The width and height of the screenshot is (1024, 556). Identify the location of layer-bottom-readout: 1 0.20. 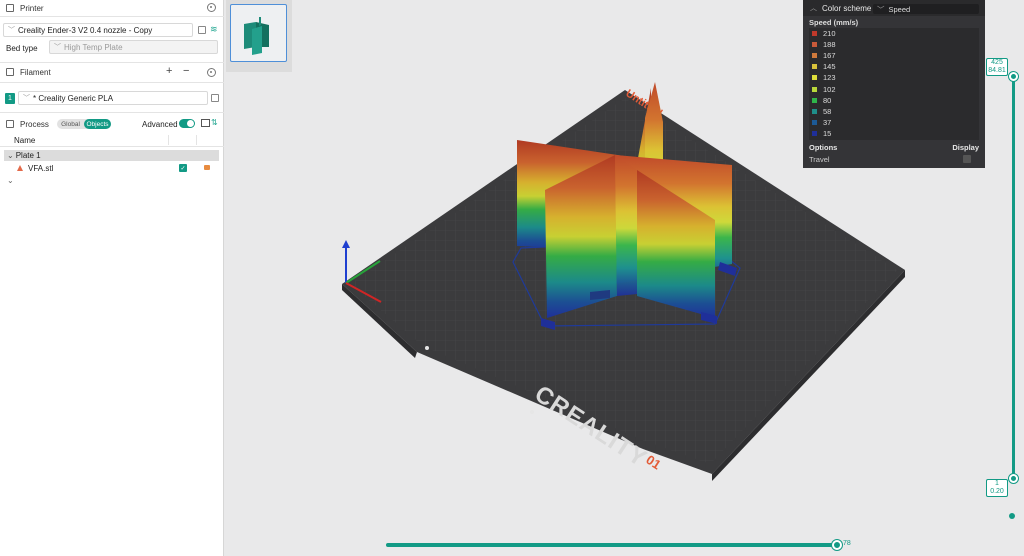
(997, 488).